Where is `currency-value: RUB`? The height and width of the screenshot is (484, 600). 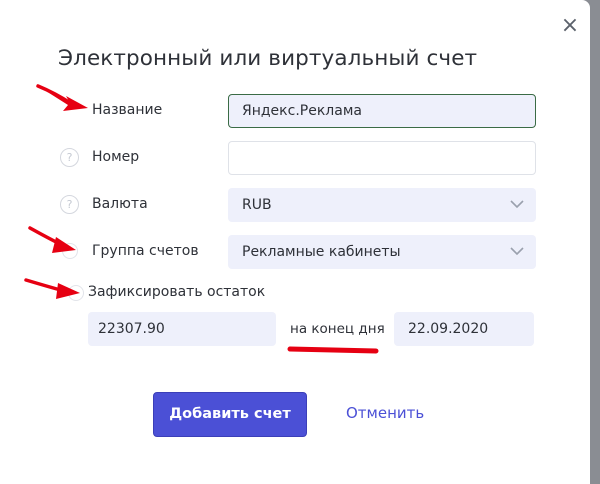
currency-value: RUB is located at coordinates (257, 205).